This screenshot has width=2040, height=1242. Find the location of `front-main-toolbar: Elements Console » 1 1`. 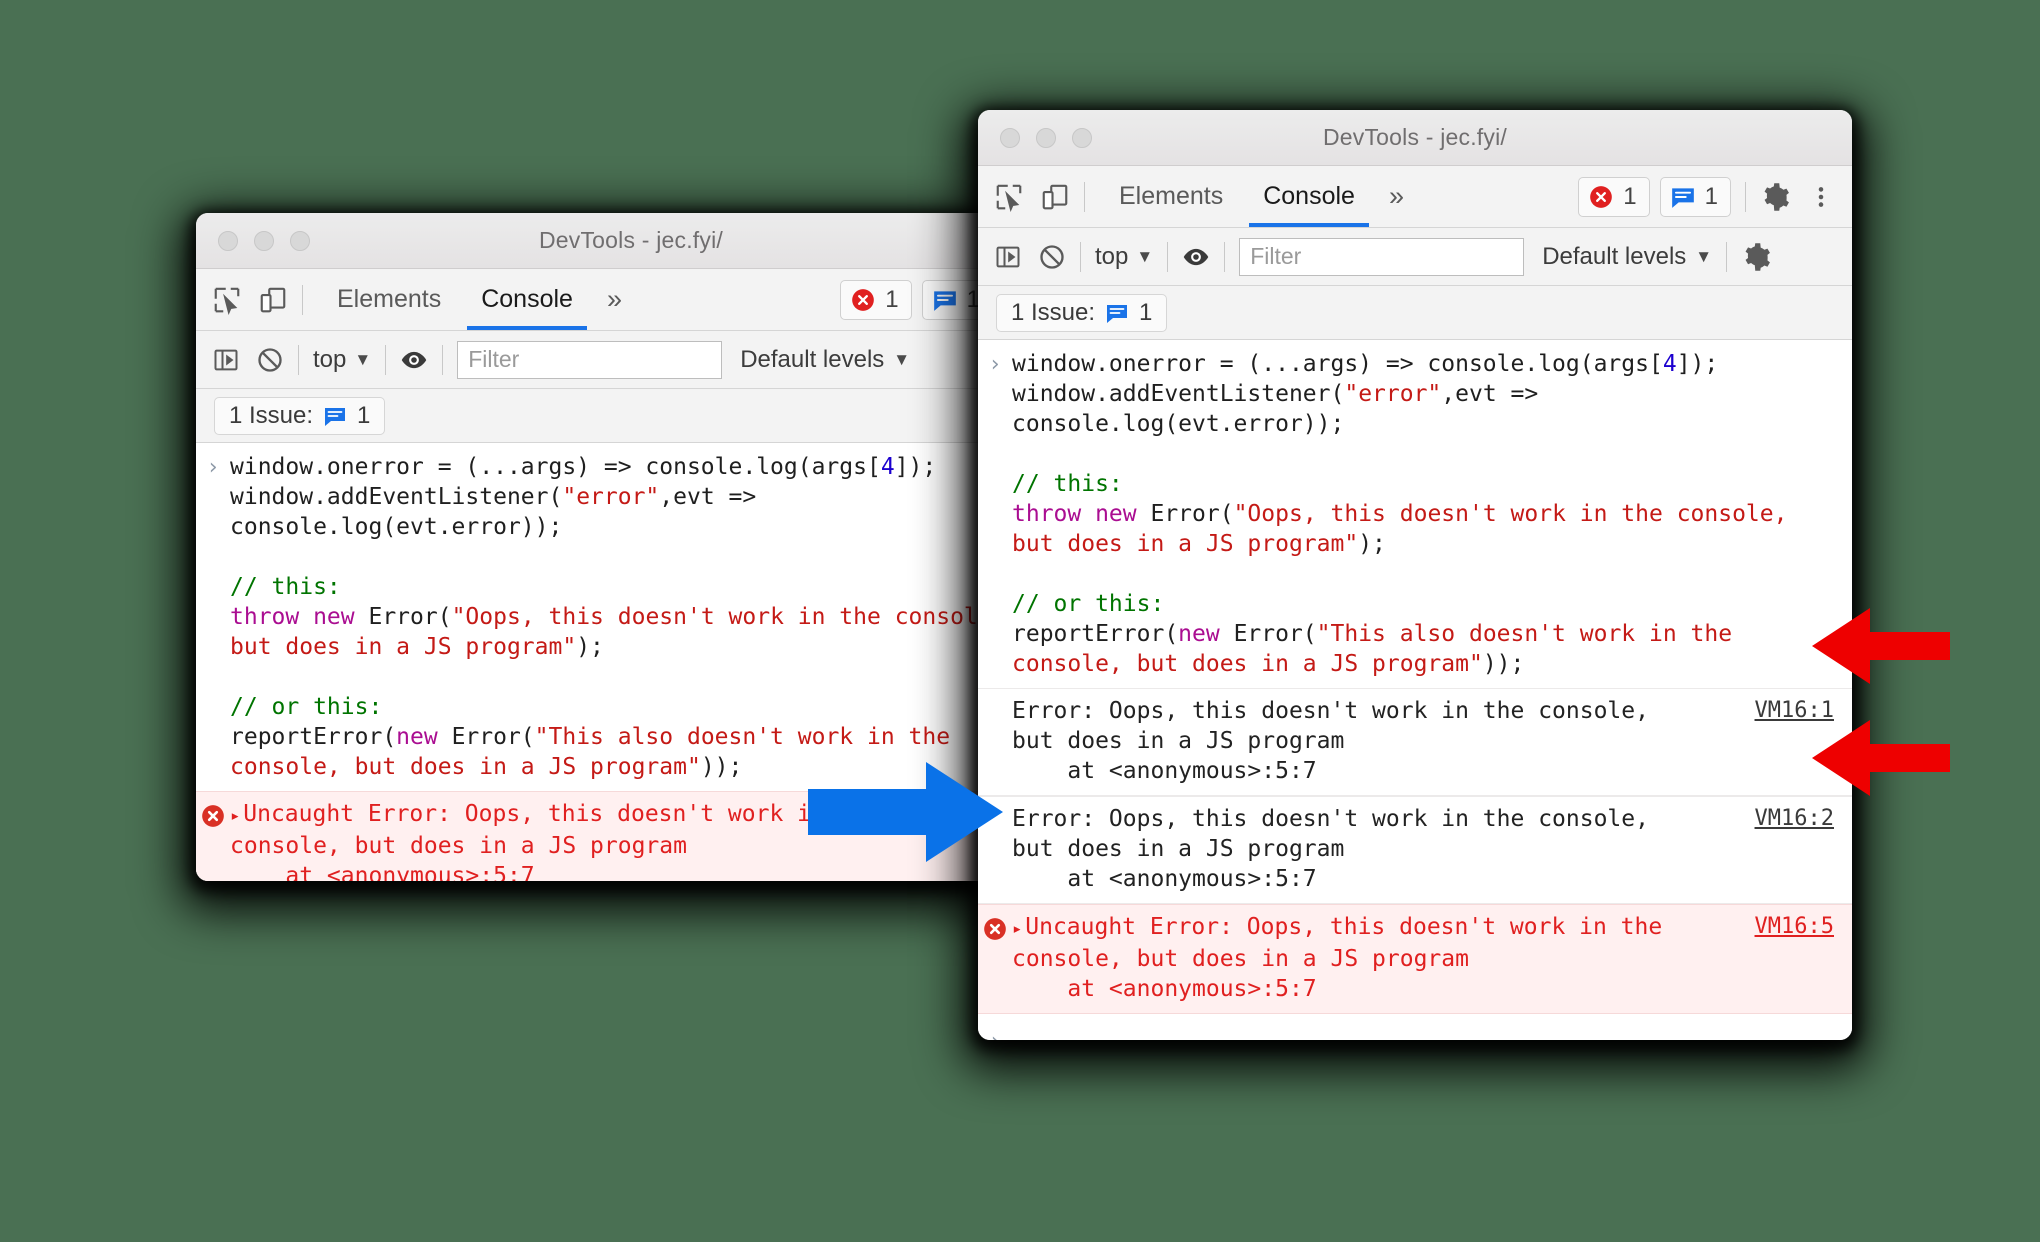

front-main-toolbar: Elements Console » 1 1 is located at coordinates (1415, 197).